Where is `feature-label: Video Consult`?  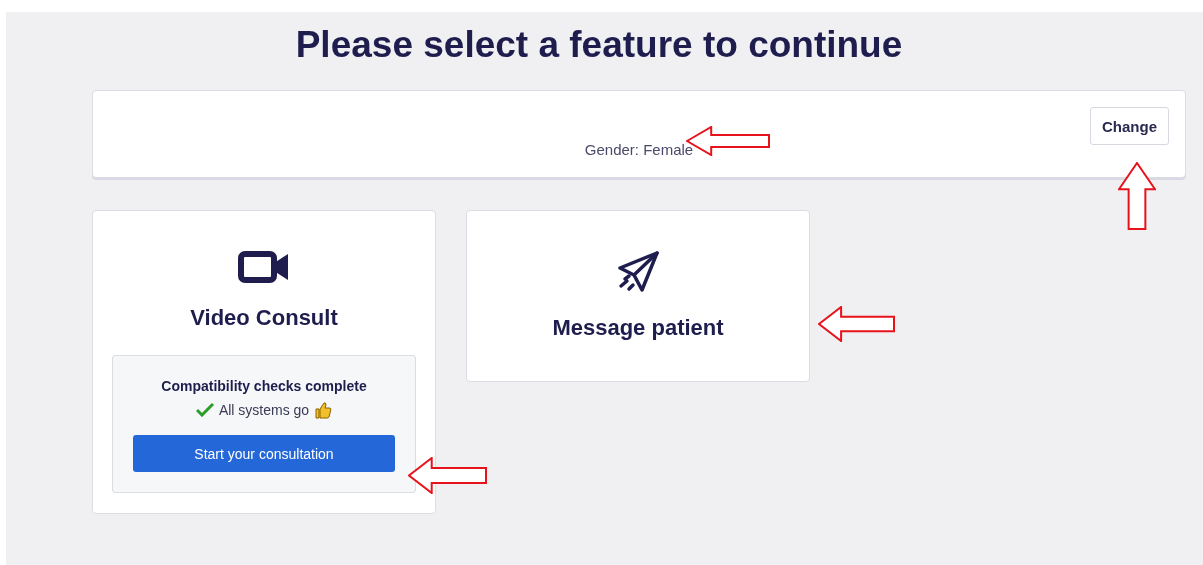
feature-label: Video Consult is located at coordinates (264, 318).